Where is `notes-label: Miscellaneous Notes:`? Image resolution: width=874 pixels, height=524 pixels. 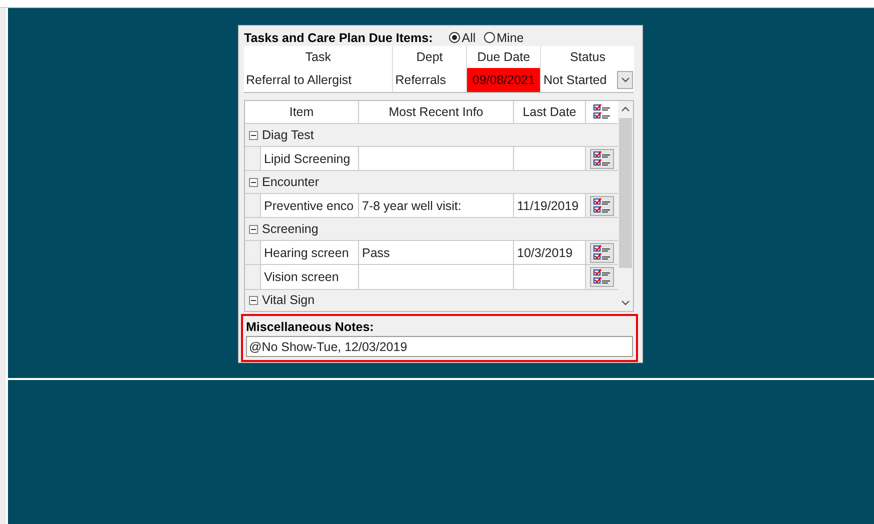 notes-label: Miscellaneous Notes: is located at coordinates (310, 328).